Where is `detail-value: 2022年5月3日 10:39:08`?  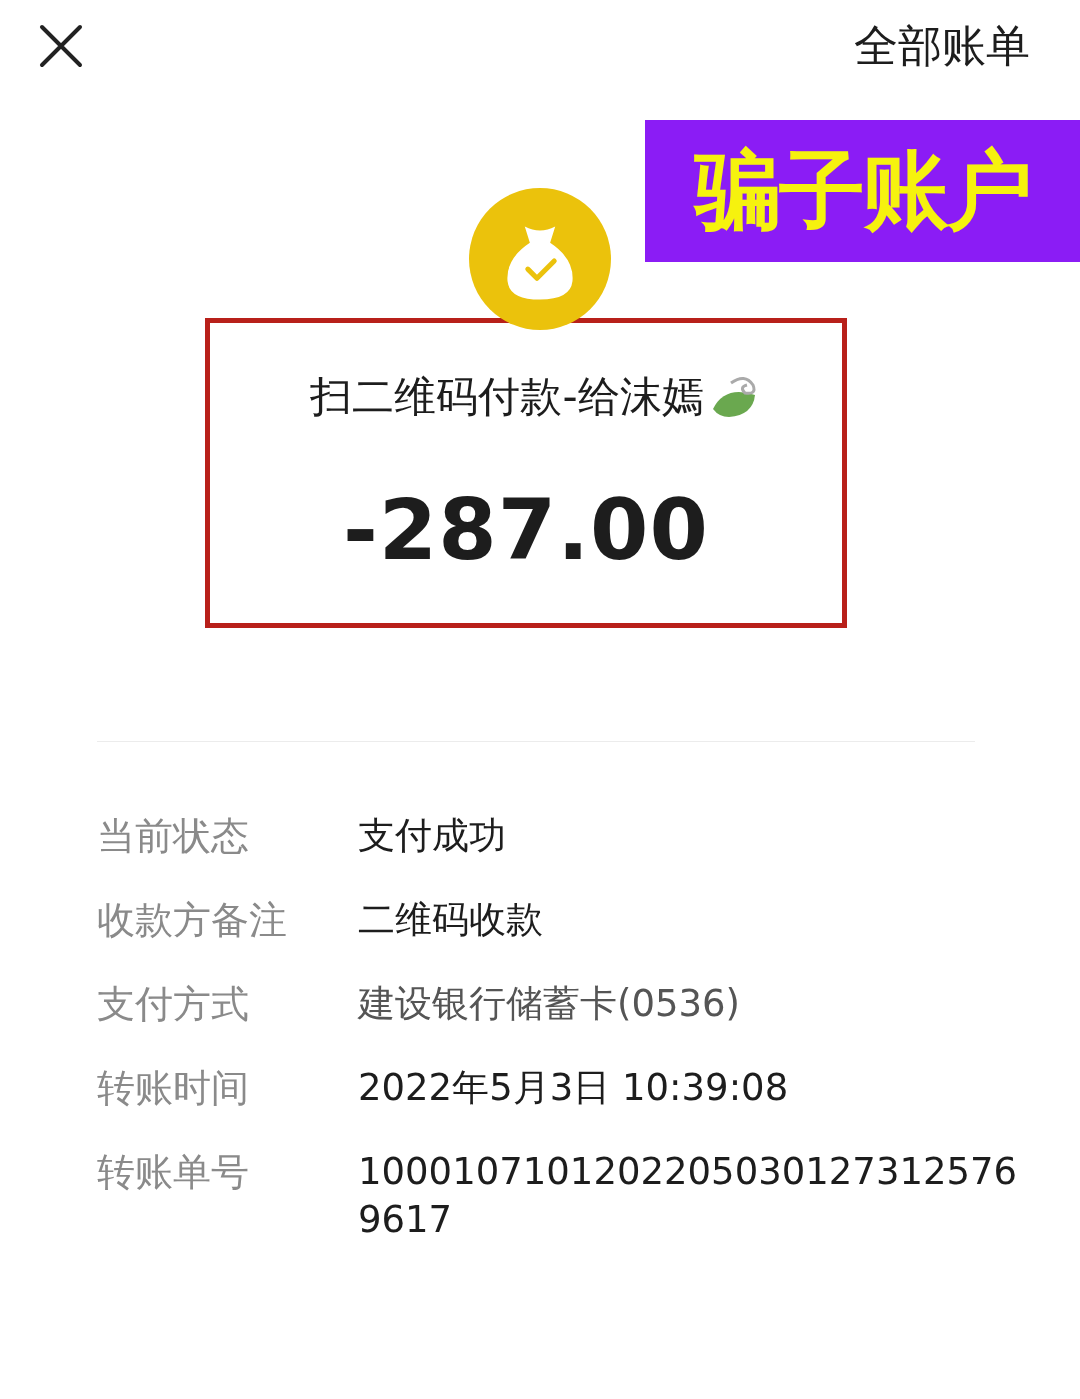
detail-value: 2022年5月3日 10:39:08 is located at coordinates (574, 1088).